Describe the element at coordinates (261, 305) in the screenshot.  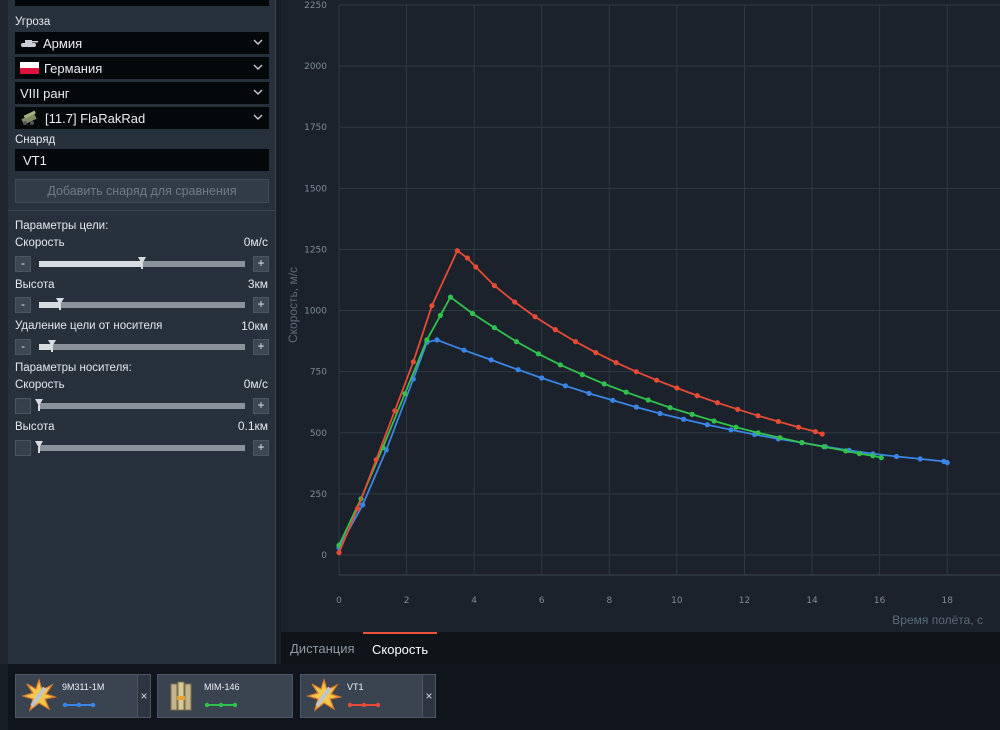
I see `target-altitude-plus-button: +` at that location.